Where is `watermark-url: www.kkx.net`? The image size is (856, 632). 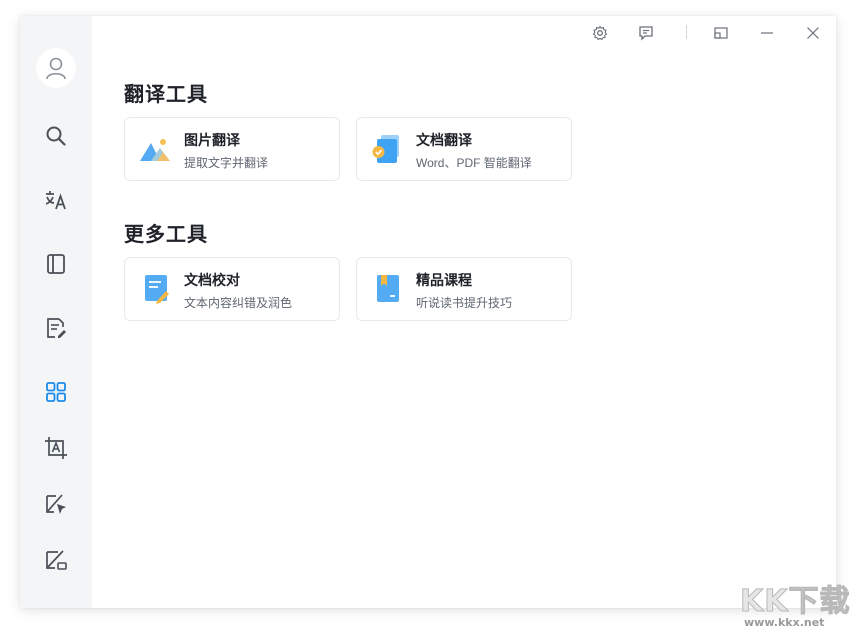 watermark-url: www.kkx.net is located at coordinates (784, 622).